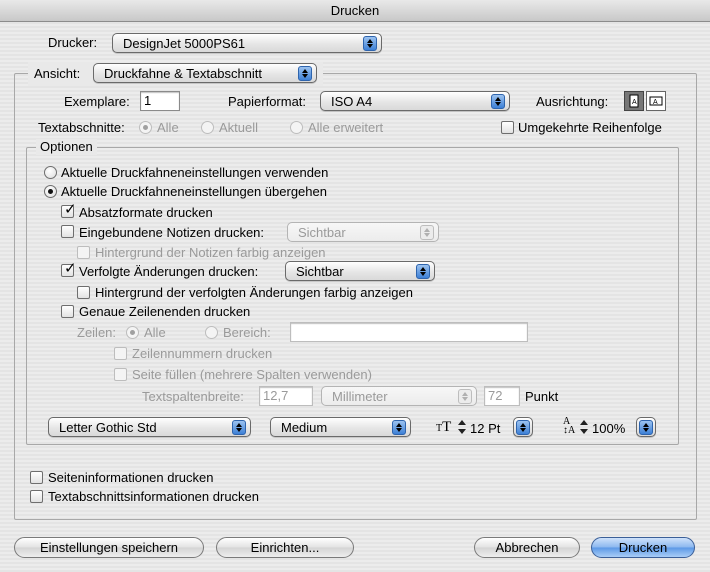 The image size is (710, 572). I want to click on story-info-label: Textabschnittsinformationen drucken, so click(154, 496).